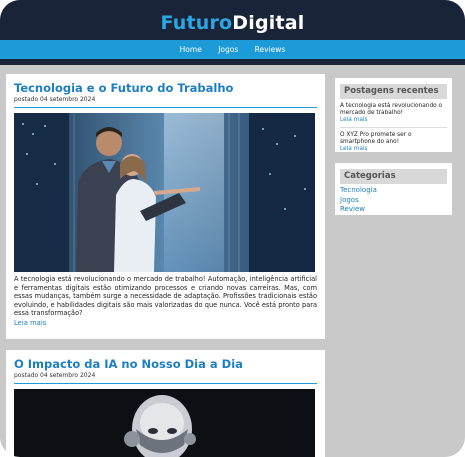 This screenshot has width=465, height=457. I want to click on nav-item-reviews: Reviews, so click(270, 49).